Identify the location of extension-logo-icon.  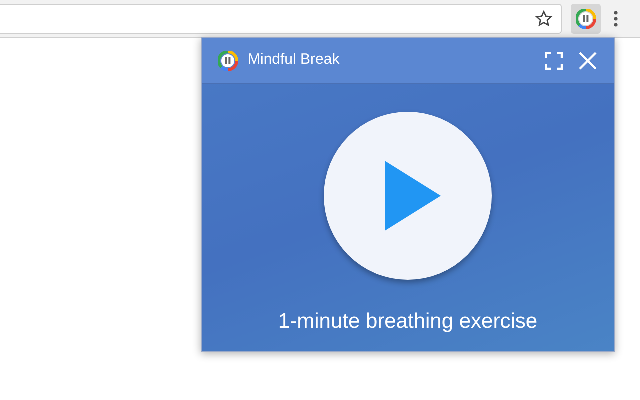
(586, 18).